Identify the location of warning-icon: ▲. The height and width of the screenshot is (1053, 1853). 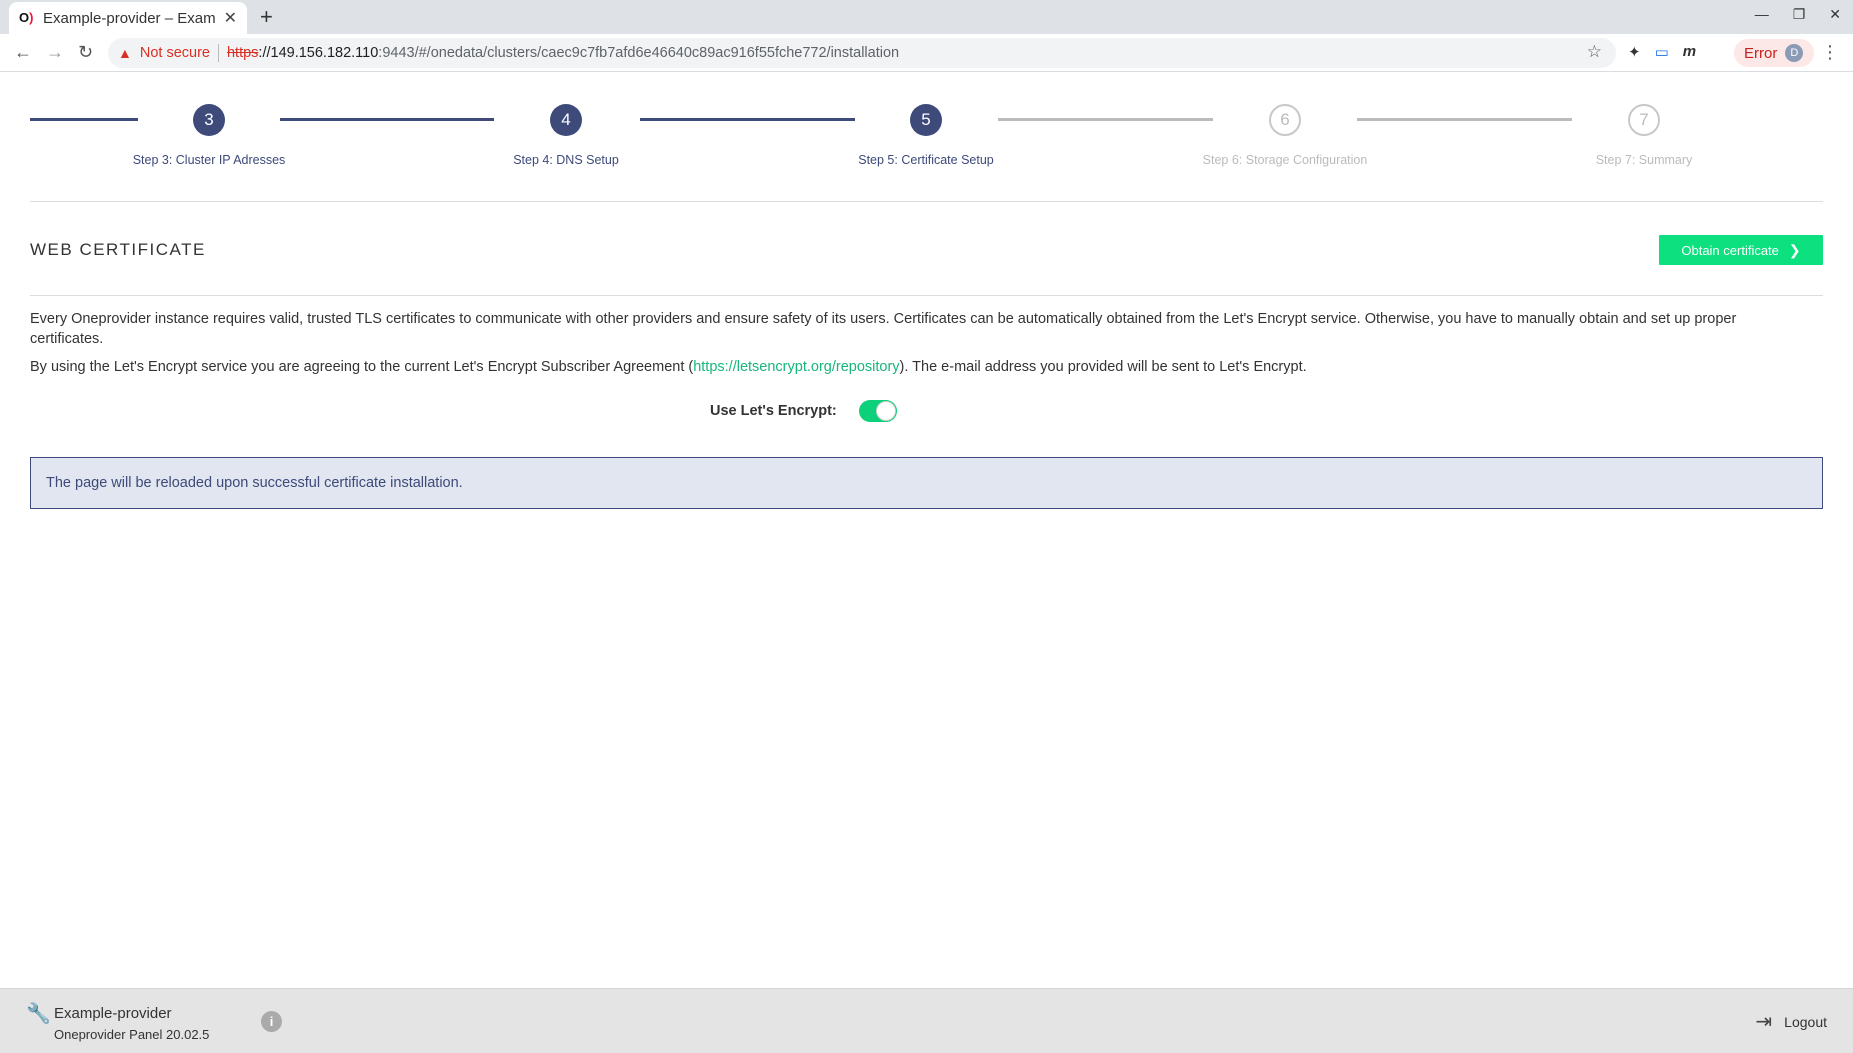
(125, 53).